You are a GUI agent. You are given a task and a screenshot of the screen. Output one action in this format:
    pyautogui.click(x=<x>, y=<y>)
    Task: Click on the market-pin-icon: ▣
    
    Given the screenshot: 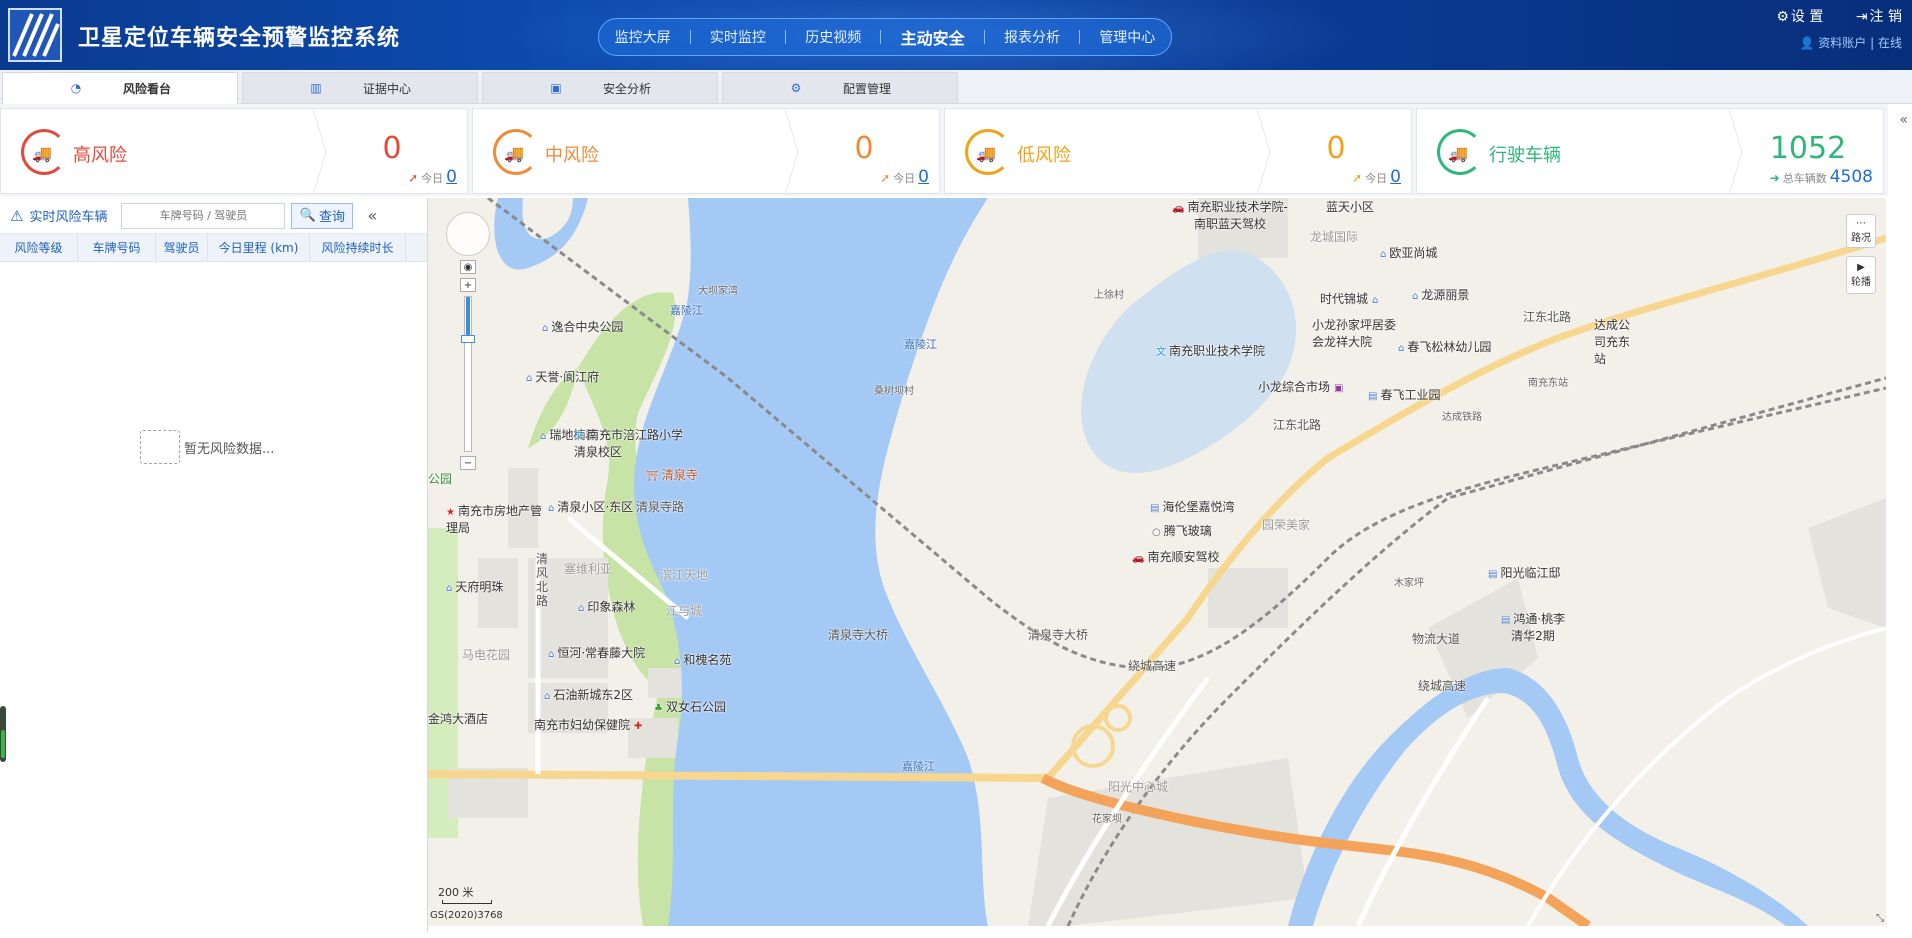 What is the action you would take?
    pyautogui.click(x=1339, y=388)
    